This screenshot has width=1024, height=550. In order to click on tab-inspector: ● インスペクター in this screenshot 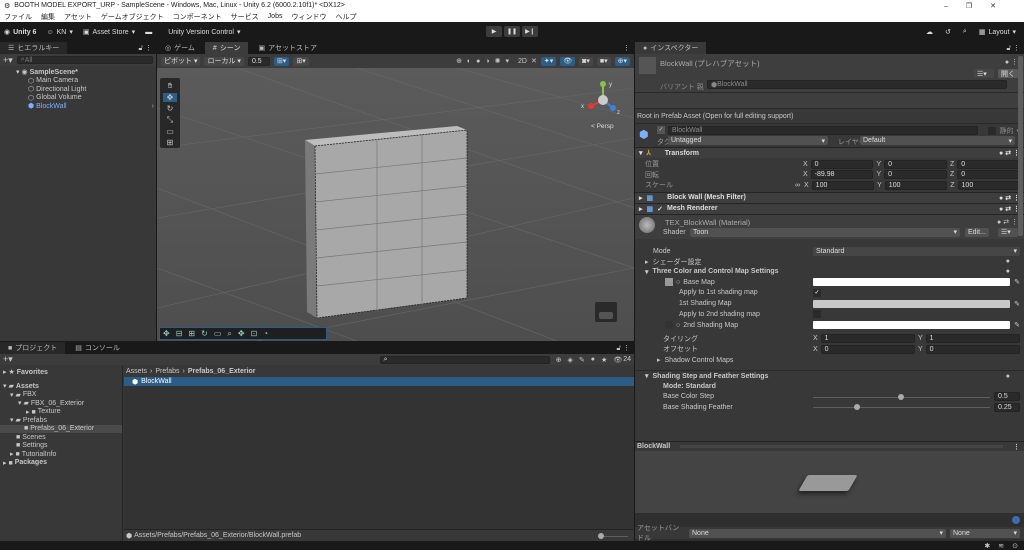, I will do `click(671, 48)`.